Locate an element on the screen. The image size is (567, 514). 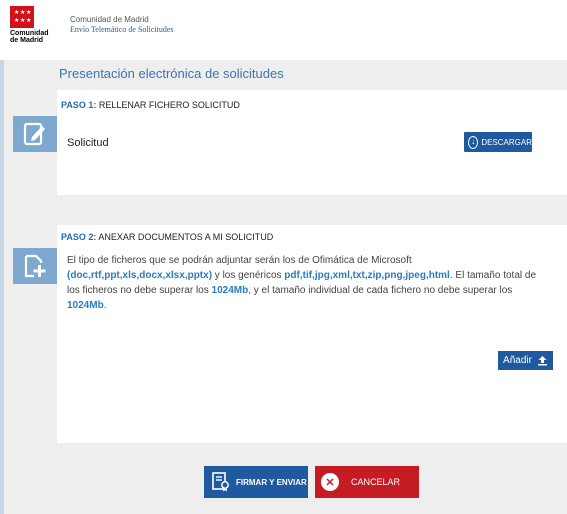
logo-text: Comunidad de Madrid is located at coordinates (29, 37).